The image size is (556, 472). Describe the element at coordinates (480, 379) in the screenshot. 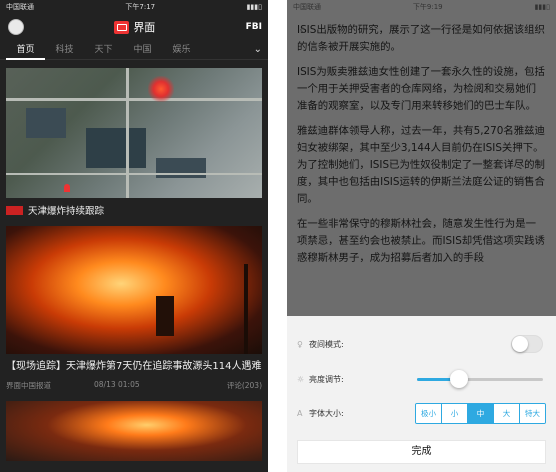

I see `brightness-slider` at that location.